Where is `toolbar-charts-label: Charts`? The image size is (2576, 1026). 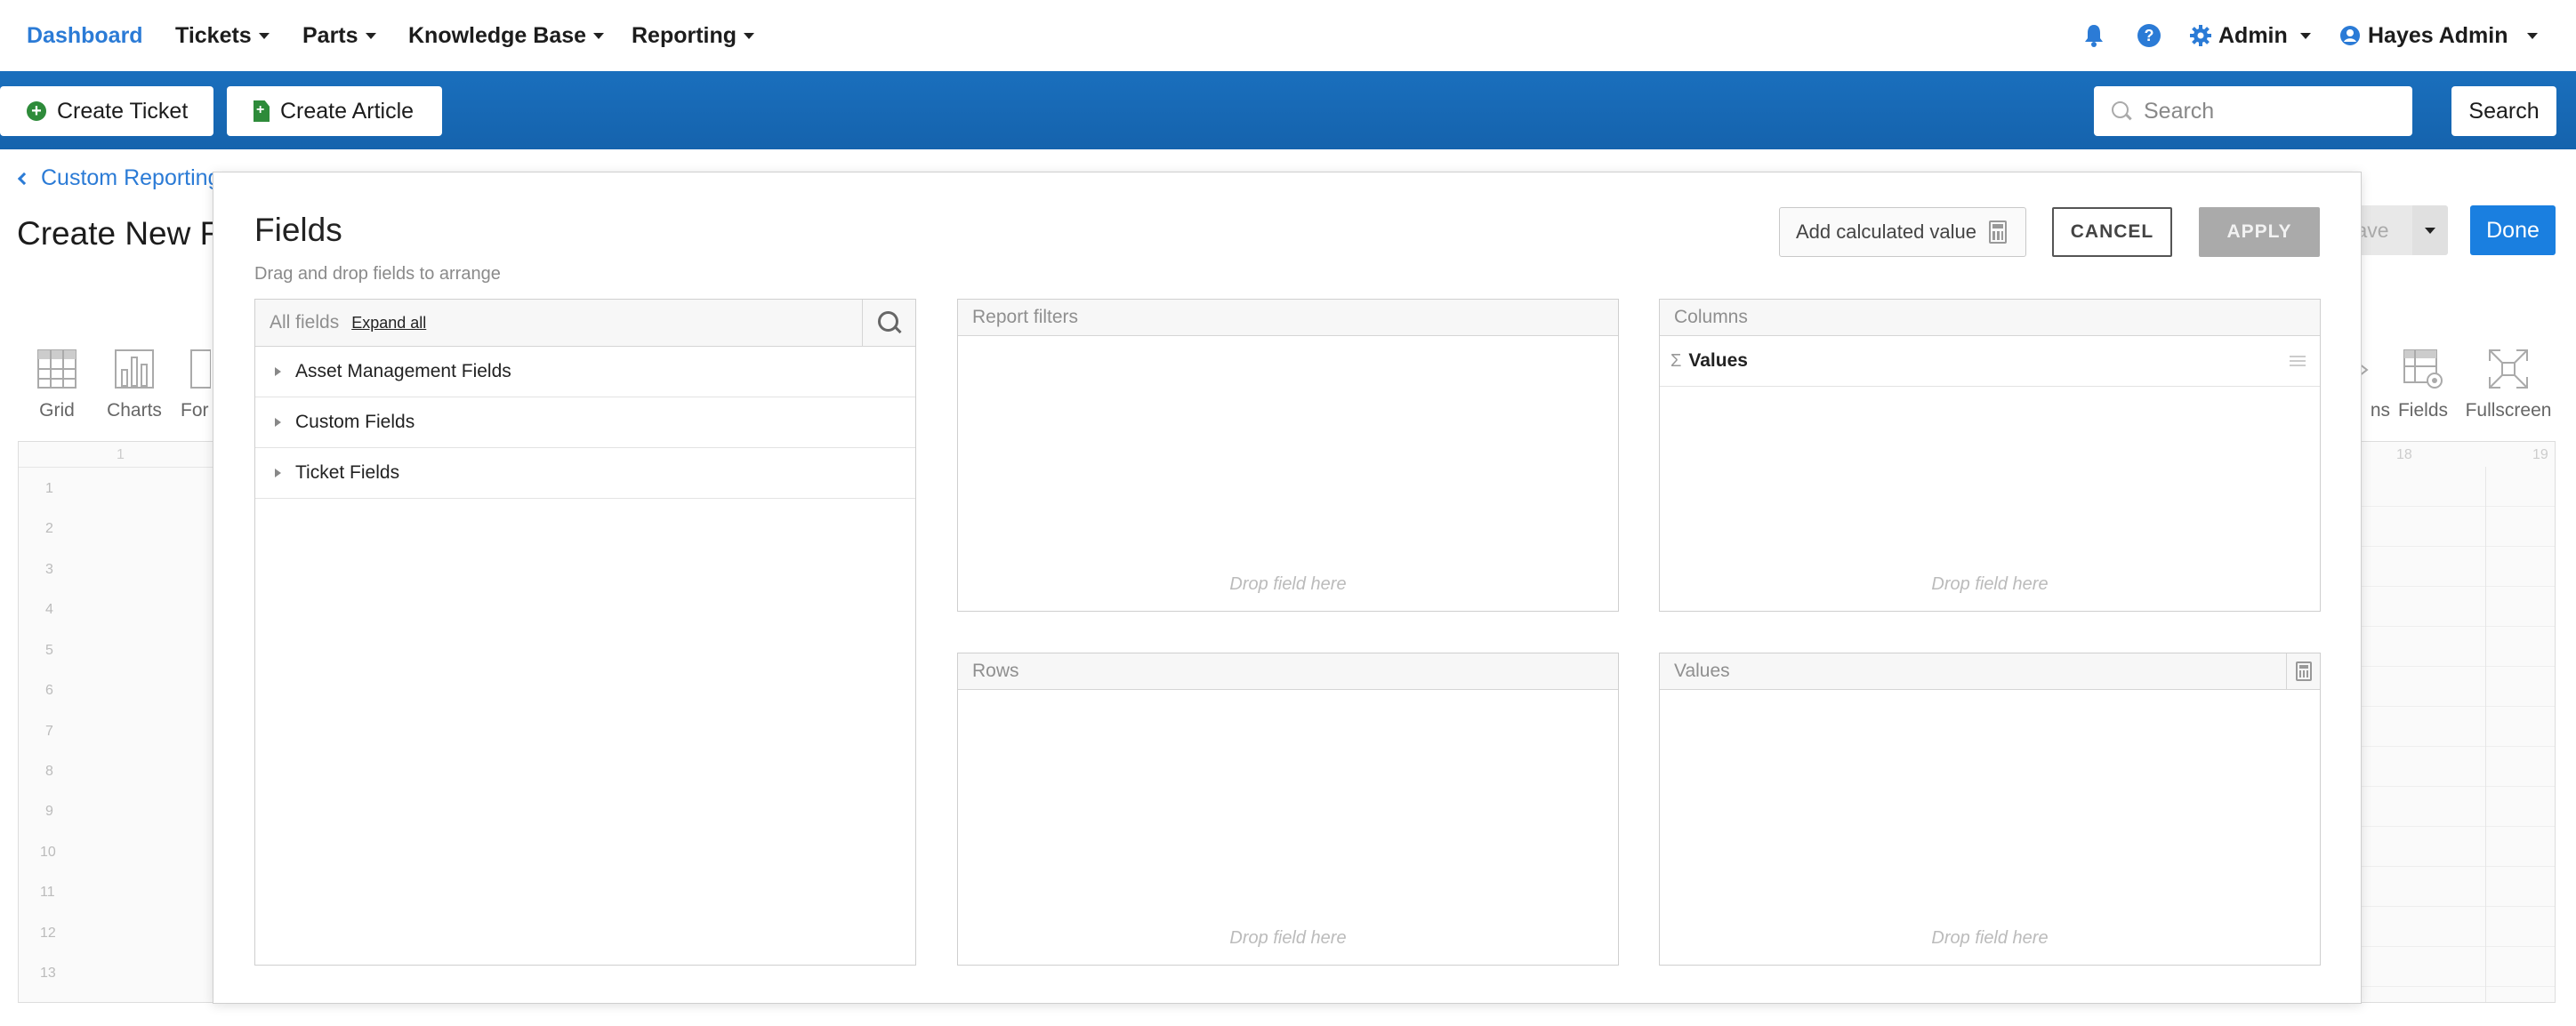
toolbar-charts-label: Charts is located at coordinates (134, 410).